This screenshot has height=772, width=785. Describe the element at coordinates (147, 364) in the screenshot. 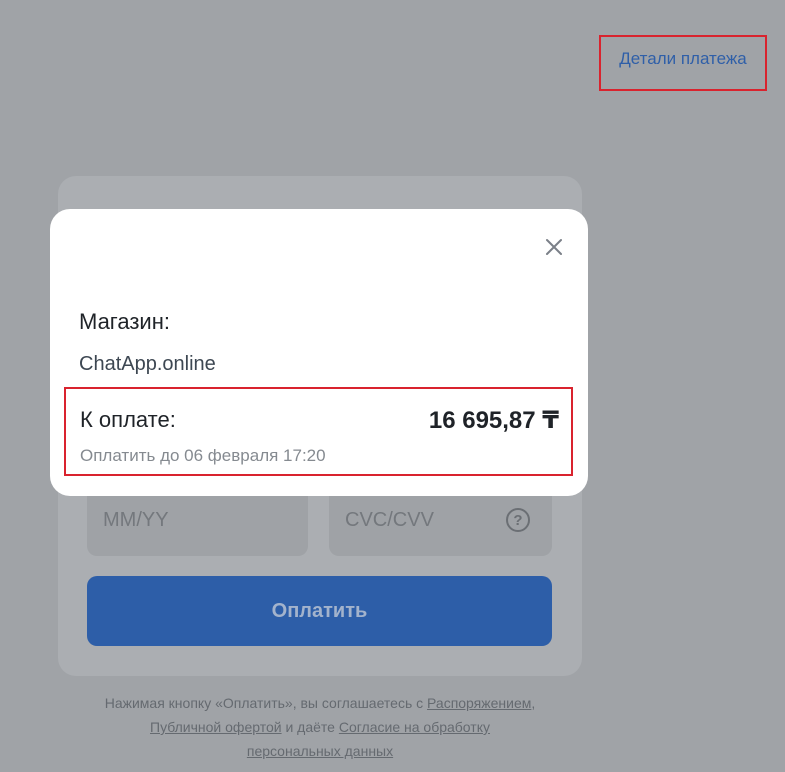

I see `shop-value: ChatApp.online` at that location.